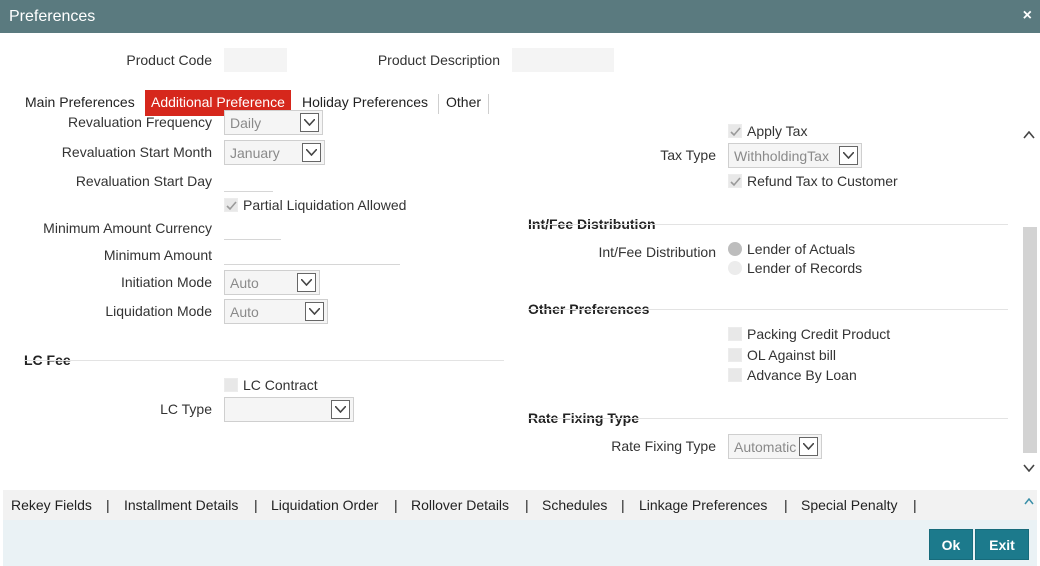 The height and width of the screenshot is (566, 1040). What do you see at coordinates (280, 385) in the screenshot?
I see `lc-contract-label: LC Contract` at bounding box center [280, 385].